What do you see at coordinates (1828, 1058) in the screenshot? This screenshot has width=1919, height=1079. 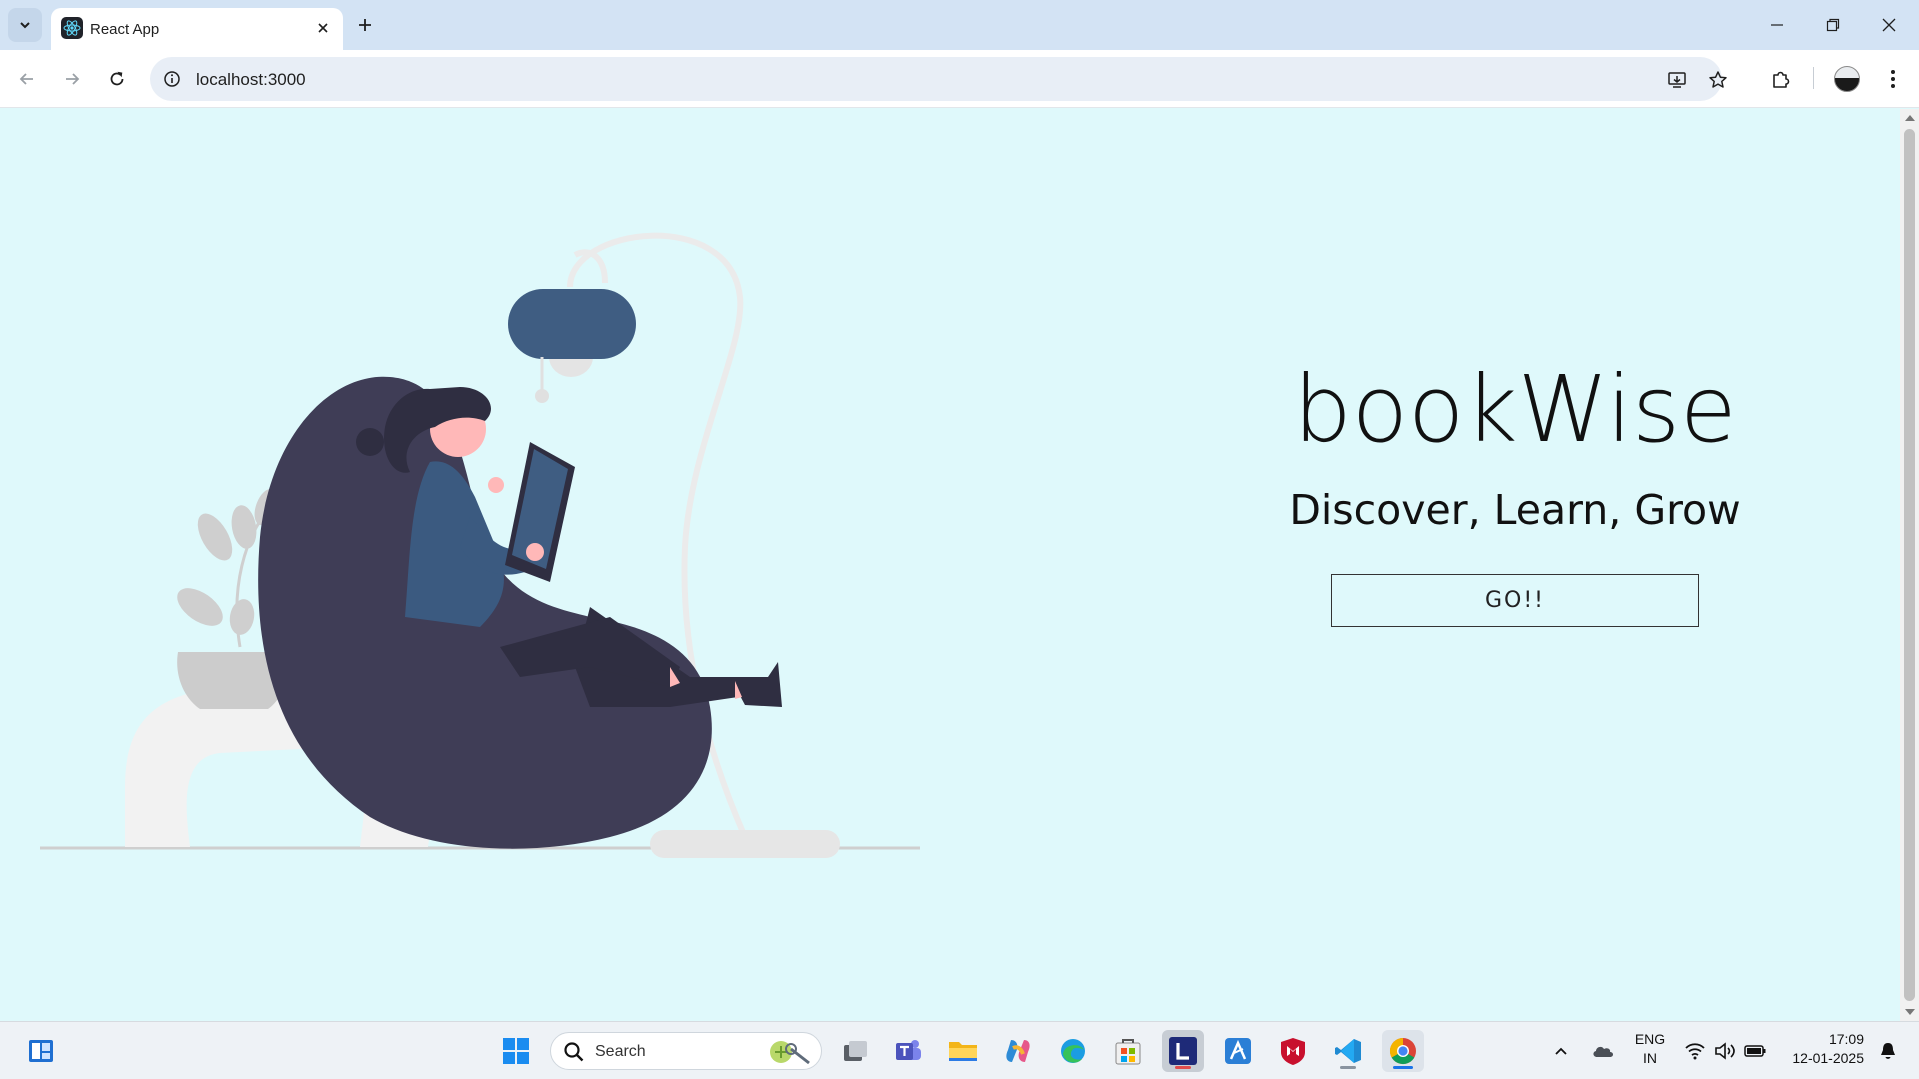 I see `clock-date: 12-01-2025` at bounding box center [1828, 1058].